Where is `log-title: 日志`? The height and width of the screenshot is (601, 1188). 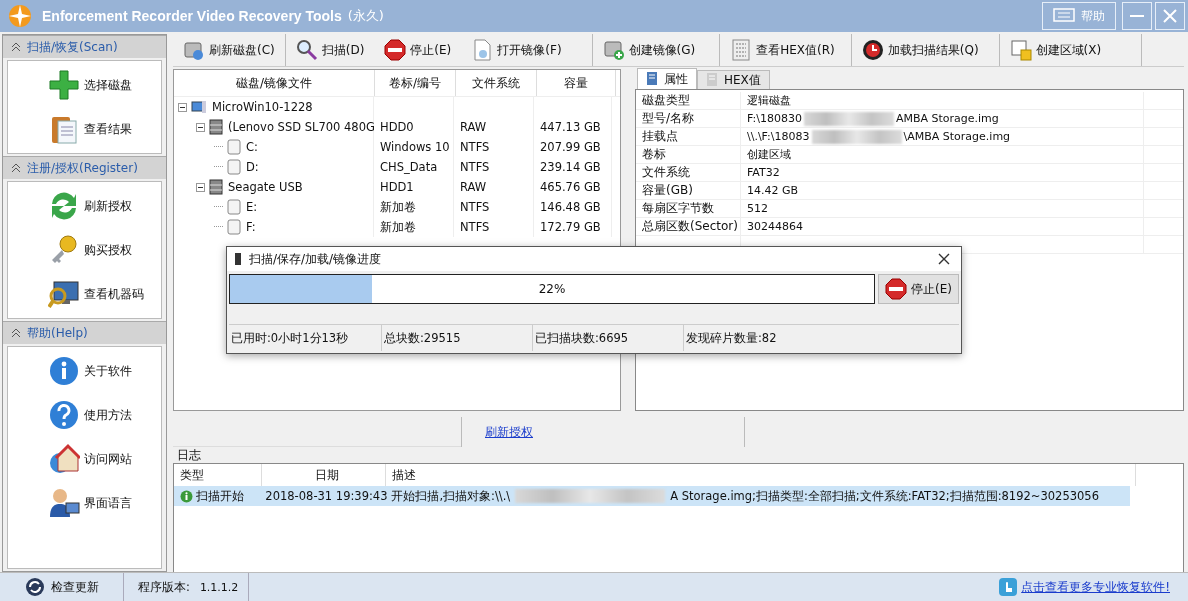
log-title: 日志 is located at coordinates (189, 455).